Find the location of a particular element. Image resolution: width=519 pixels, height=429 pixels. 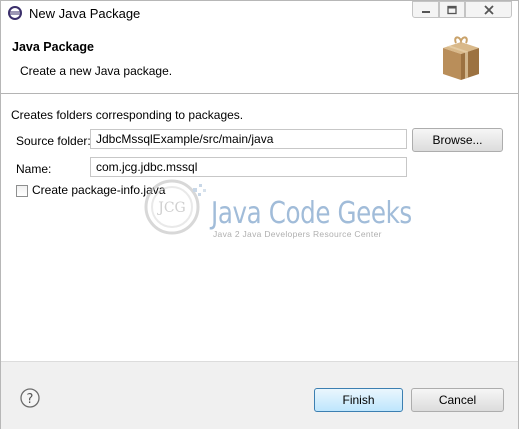

jcg-logo: JCG is located at coordinates (174, 207).